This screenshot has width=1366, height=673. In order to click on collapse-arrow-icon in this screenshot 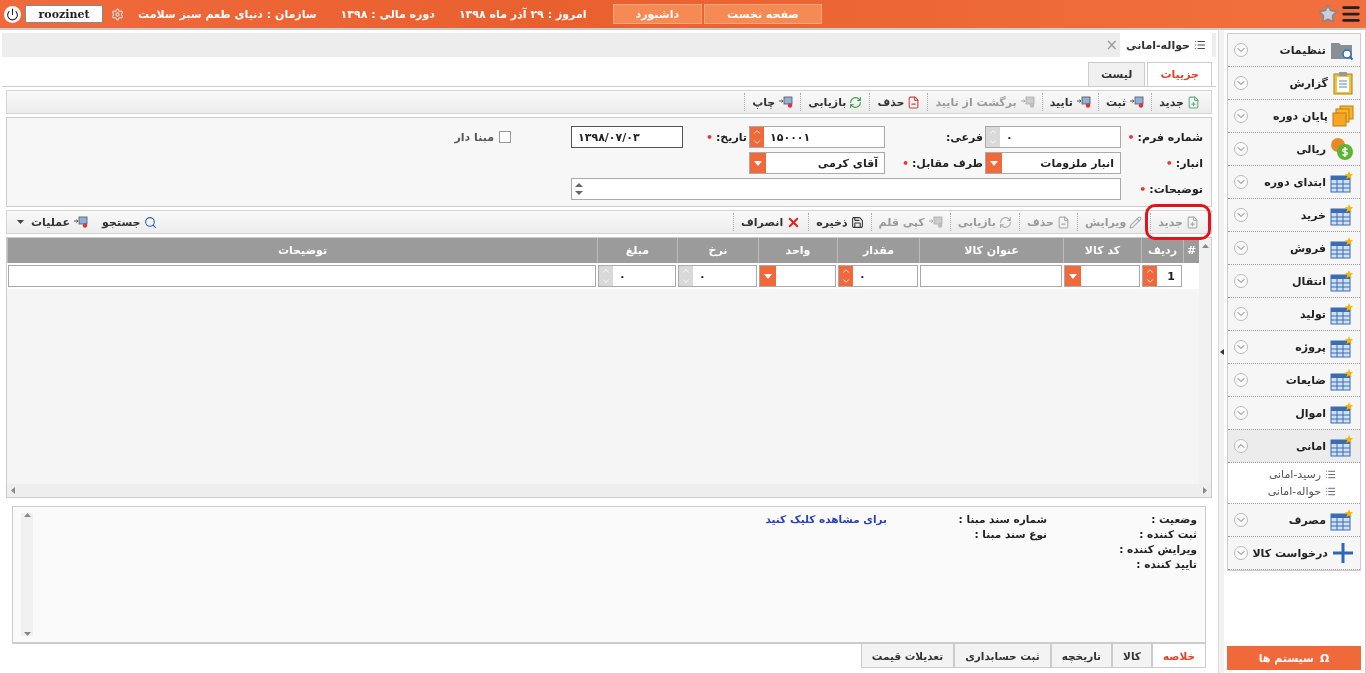, I will do `click(1221, 351)`.